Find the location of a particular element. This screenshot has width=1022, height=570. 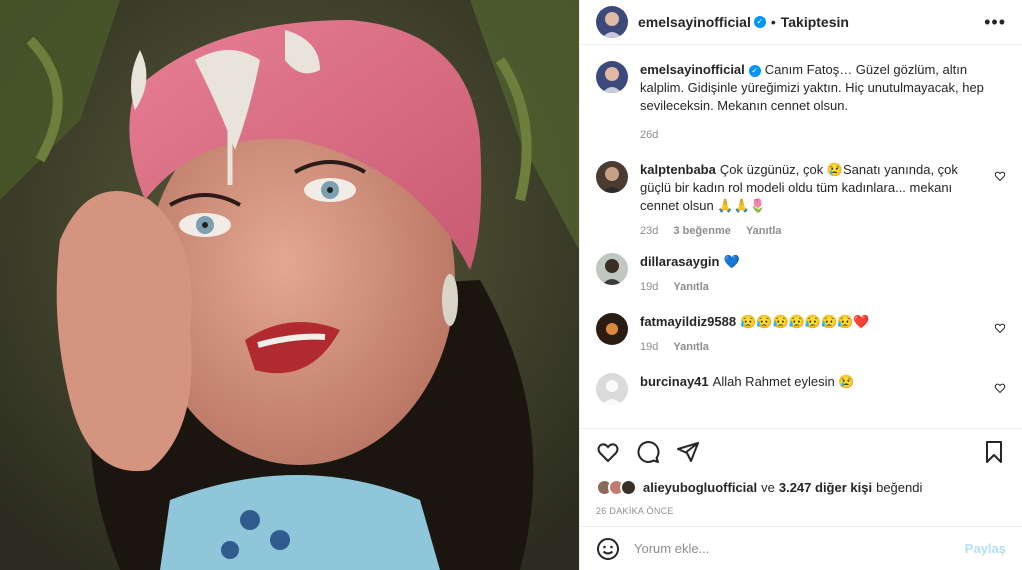

post-username: emelsayinofficial is located at coordinates (694, 22).